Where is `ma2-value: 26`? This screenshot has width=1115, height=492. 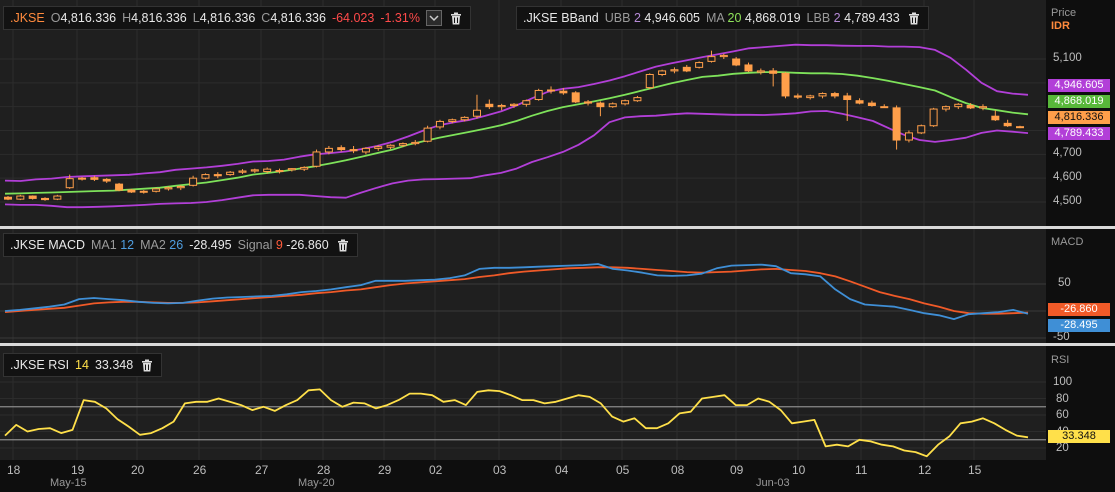
ma2-value: 26 is located at coordinates (176, 245).